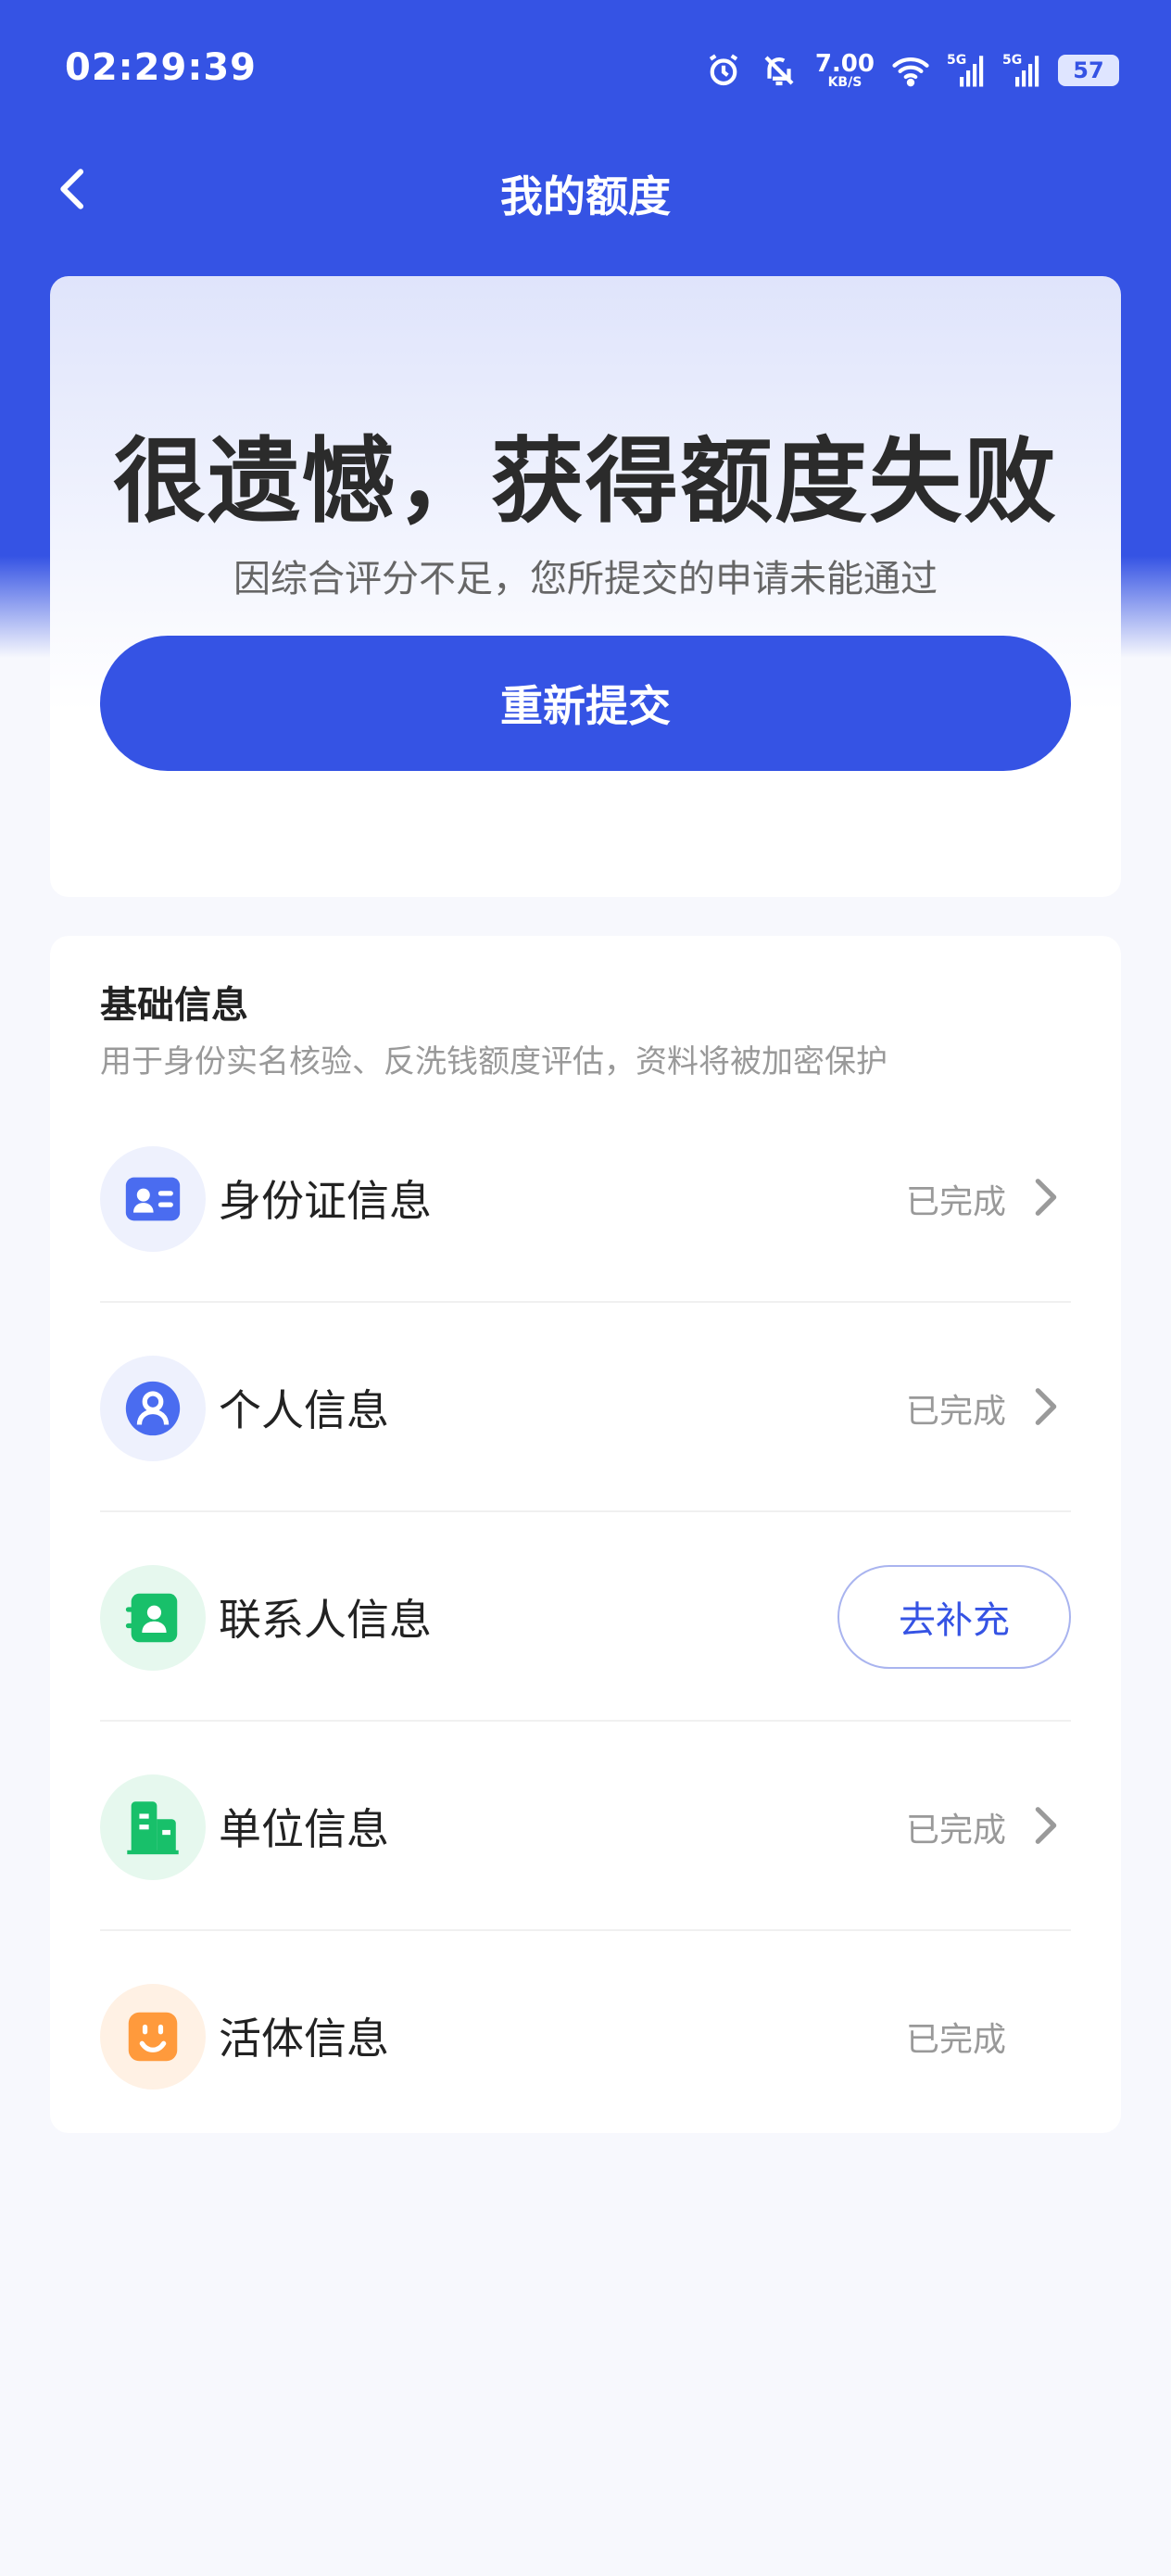 Image resolution: width=1171 pixels, height=2576 pixels. What do you see at coordinates (161, 68) in the screenshot?
I see `status-time: 02:29:39` at bounding box center [161, 68].